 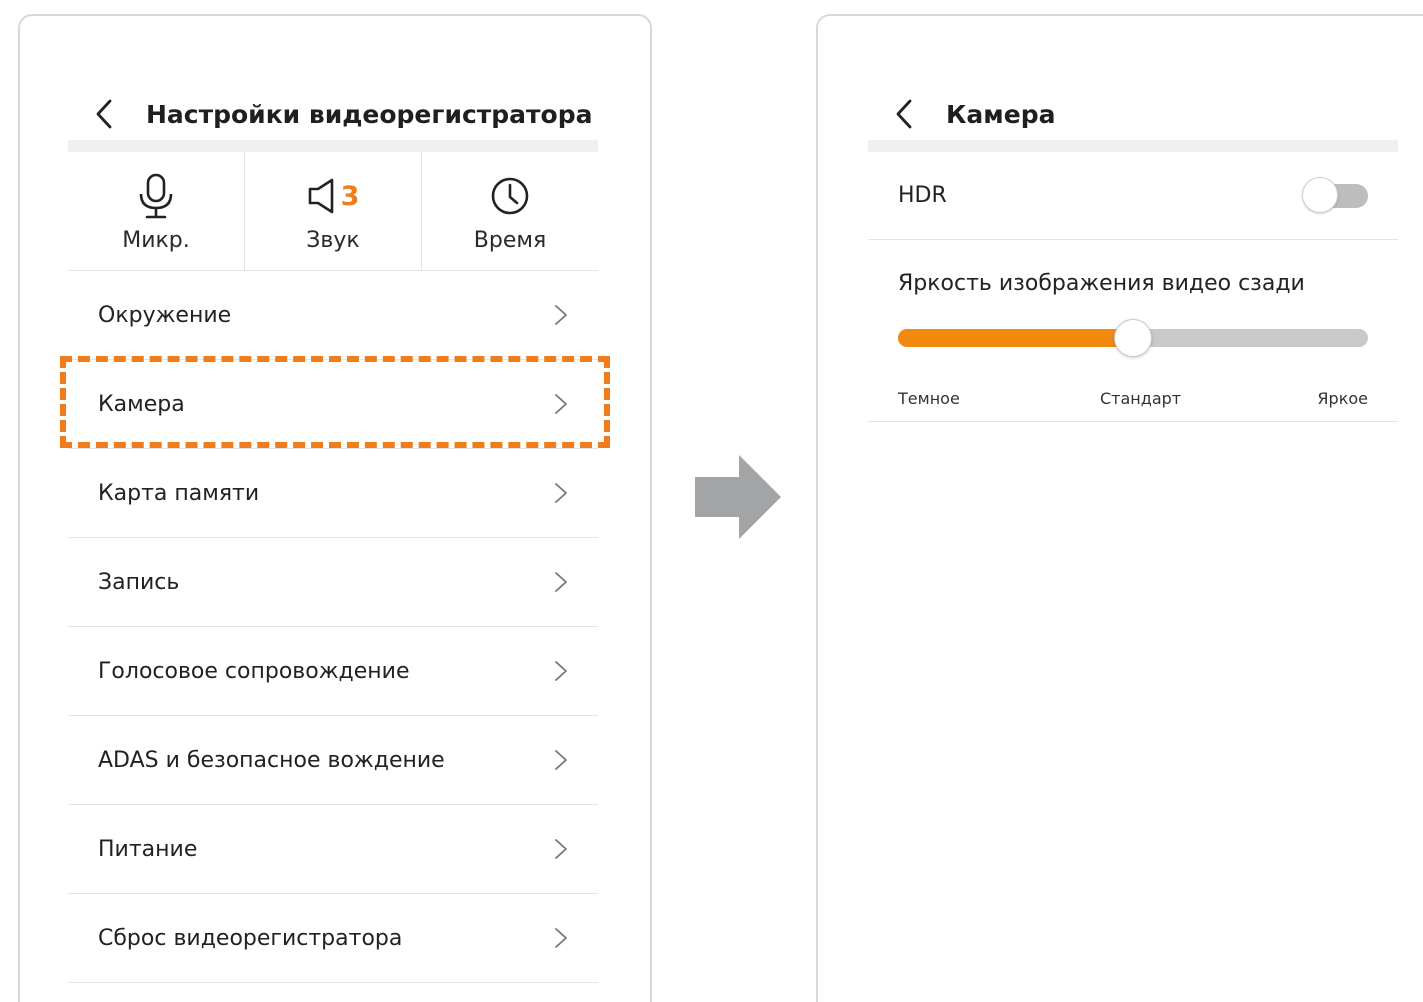 I want to click on menu-item-label: ADAS и безопасное вождение, so click(x=271, y=760).